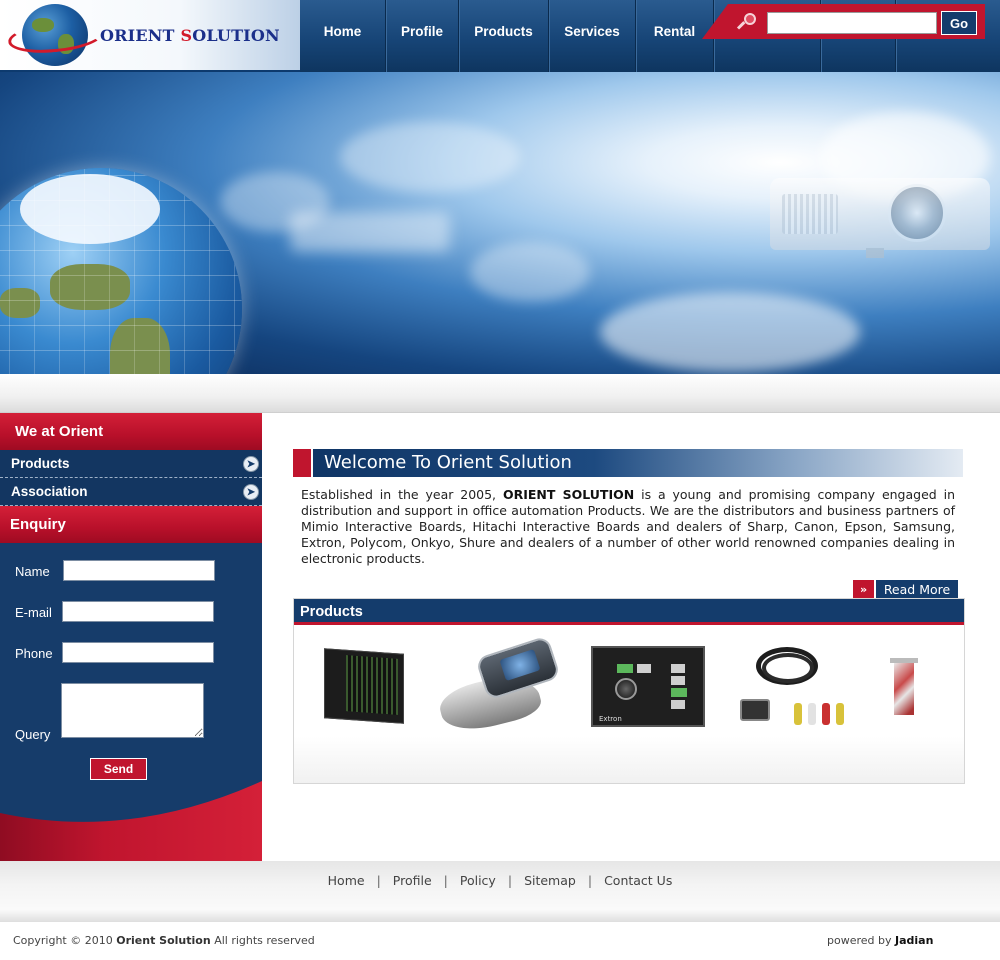  I want to click on logo-text: ORIENT SOLUTION, so click(190, 35).